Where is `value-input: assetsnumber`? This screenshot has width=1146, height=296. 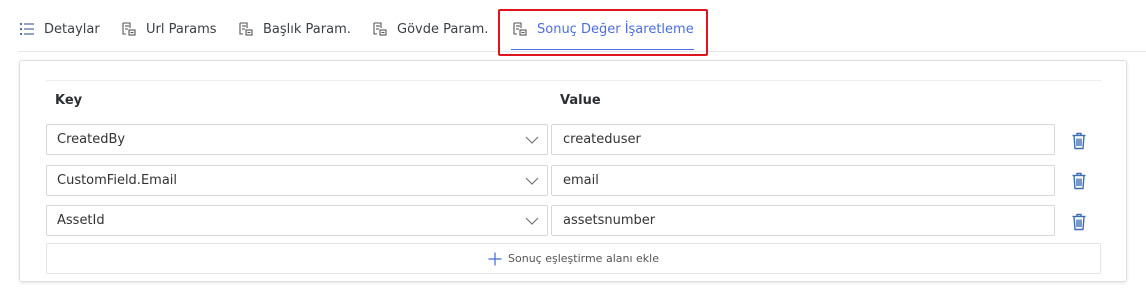 value-input: assetsnumber is located at coordinates (803, 220).